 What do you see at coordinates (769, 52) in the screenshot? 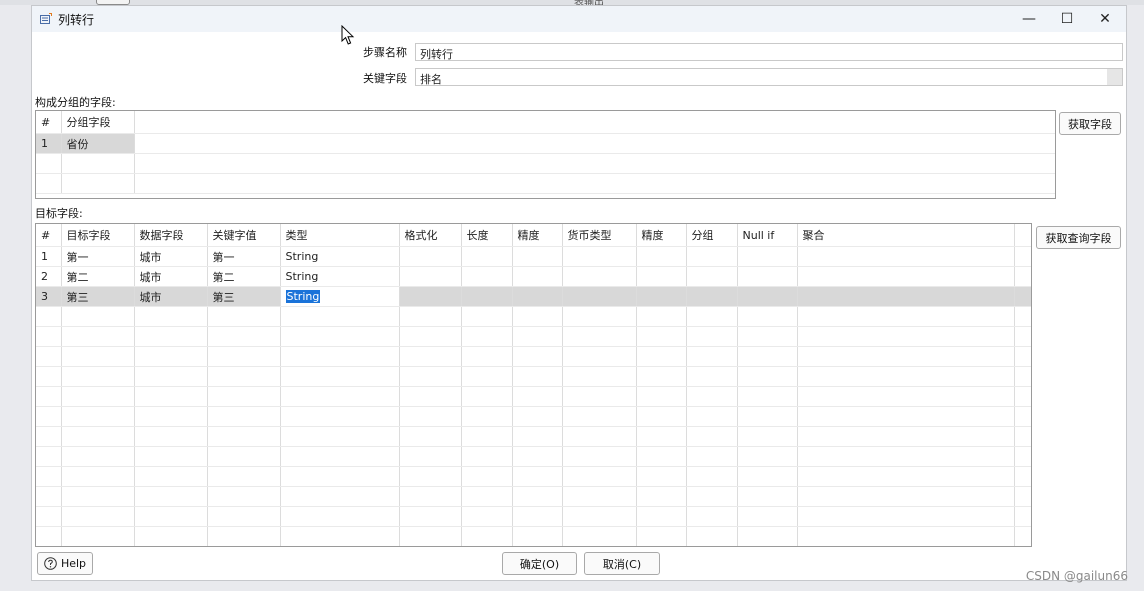
I see `step-name-input: 列转行` at bounding box center [769, 52].